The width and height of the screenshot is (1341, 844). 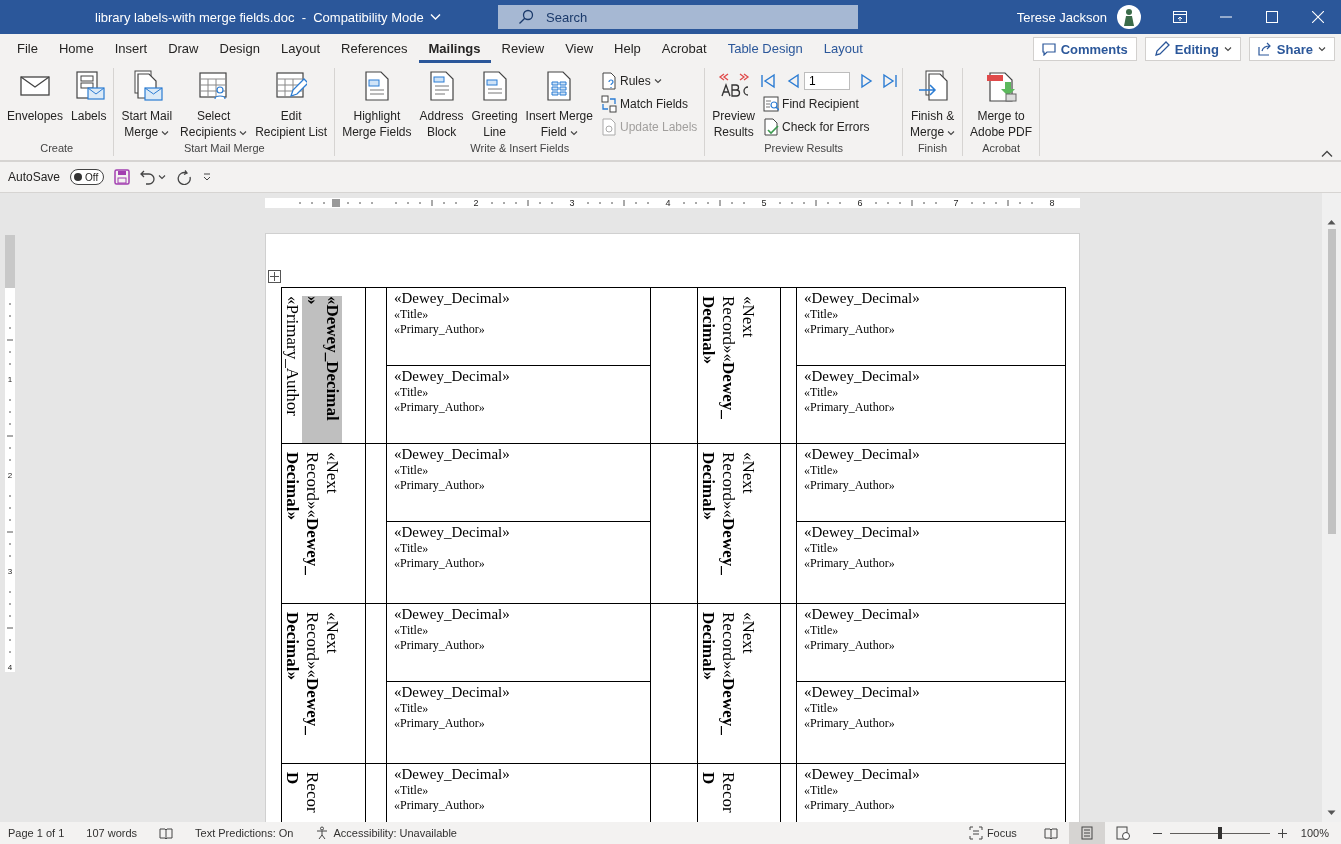 I want to click on undo-button, so click(x=153, y=177).